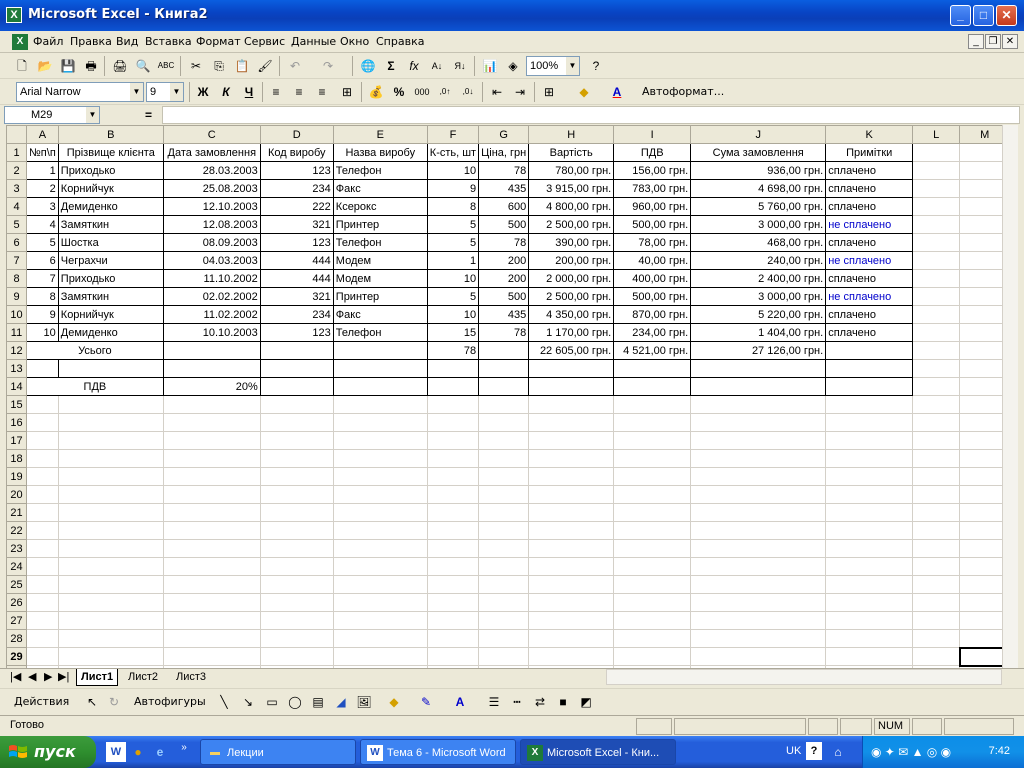 The image size is (1024, 768). What do you see at coordinates (586, 702) in the screenshot?
I see `3d-style-icon: ◩` at bounding box center [586, 702].